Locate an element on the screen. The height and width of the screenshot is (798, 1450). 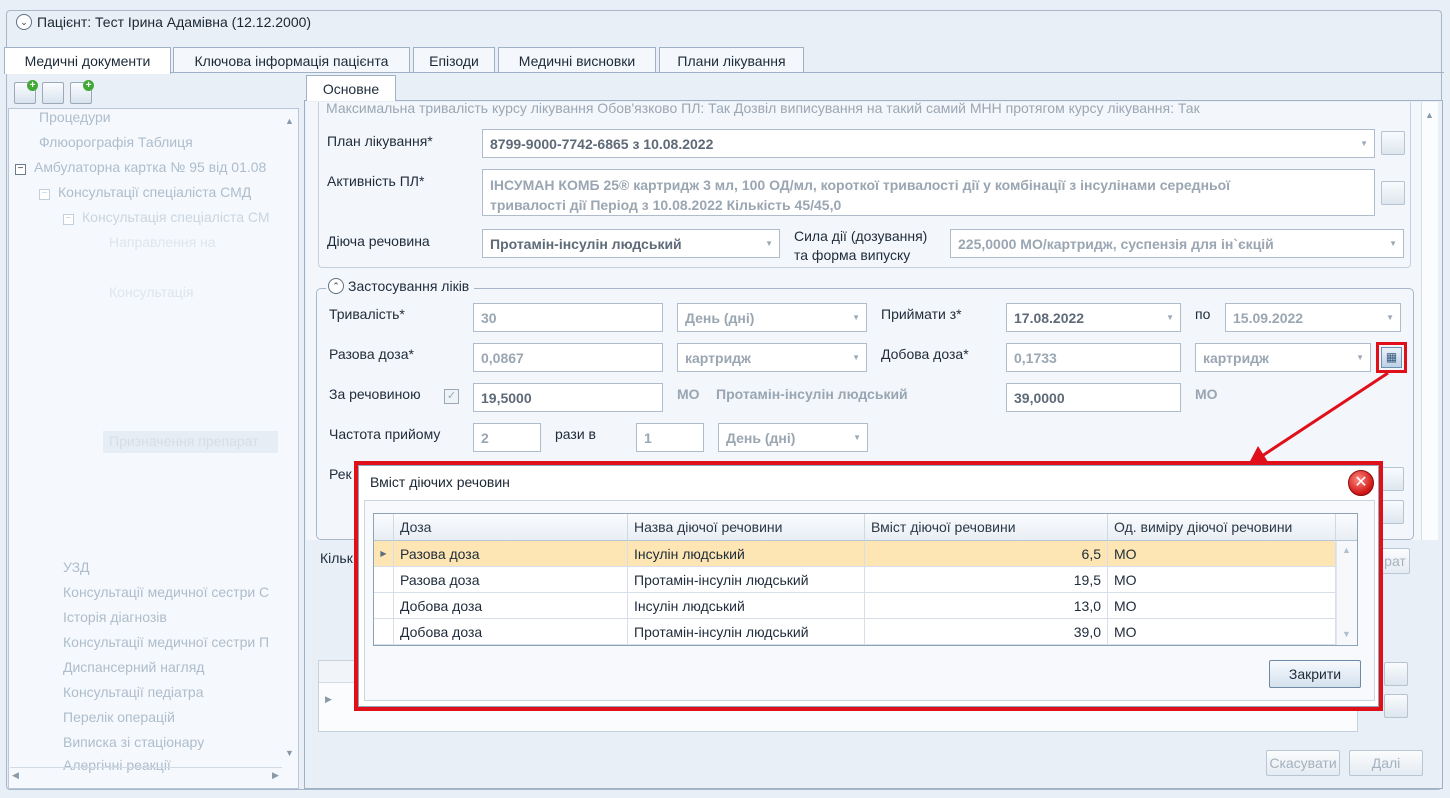
tree-item-label: Консультації медичної сестри С is located at coordinates (166, 592).